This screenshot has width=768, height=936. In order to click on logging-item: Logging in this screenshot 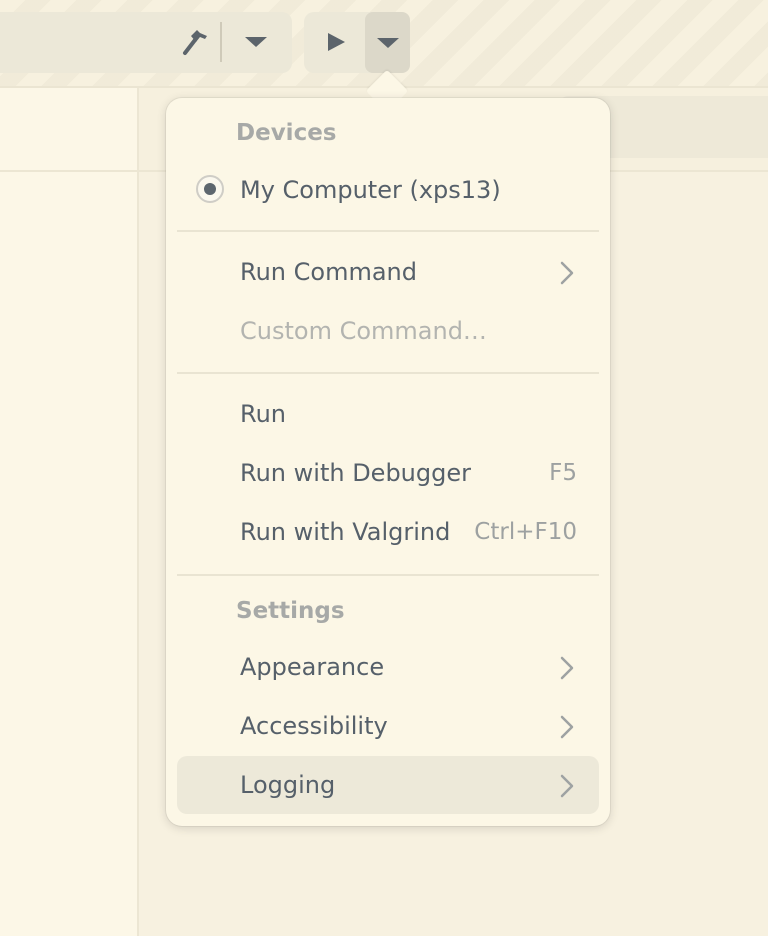, I will do `click(388, 785)`.